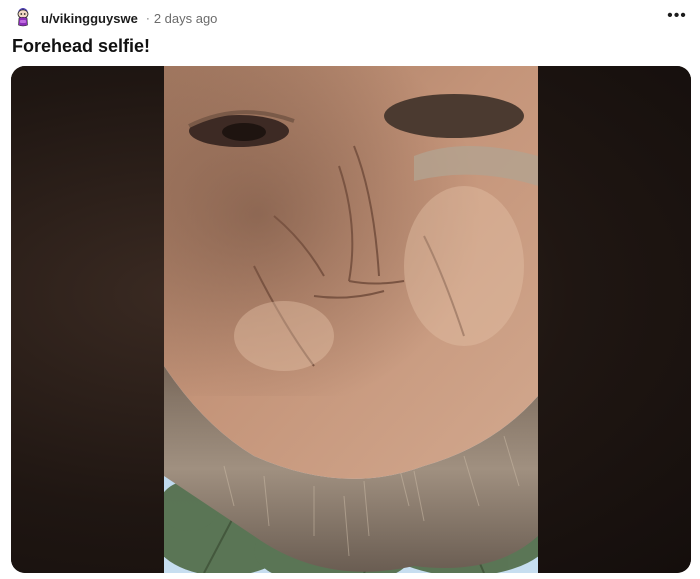 Image resolution: width=700 pixels, height=579 pixels. I want to click on user-avatar, so click(23, 18).